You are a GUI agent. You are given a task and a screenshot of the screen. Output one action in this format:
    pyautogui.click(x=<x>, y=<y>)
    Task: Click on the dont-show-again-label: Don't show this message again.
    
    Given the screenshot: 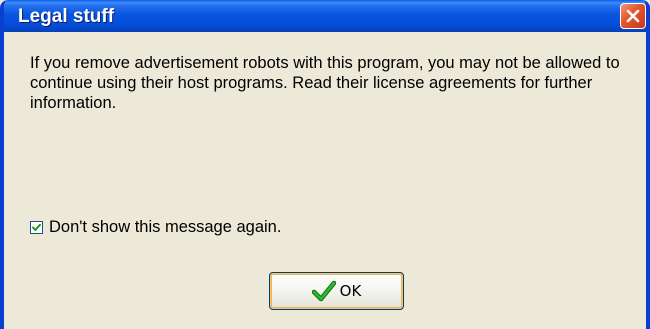 What is the action you would take?
    pyautogui.click(x=165, y=227)
    